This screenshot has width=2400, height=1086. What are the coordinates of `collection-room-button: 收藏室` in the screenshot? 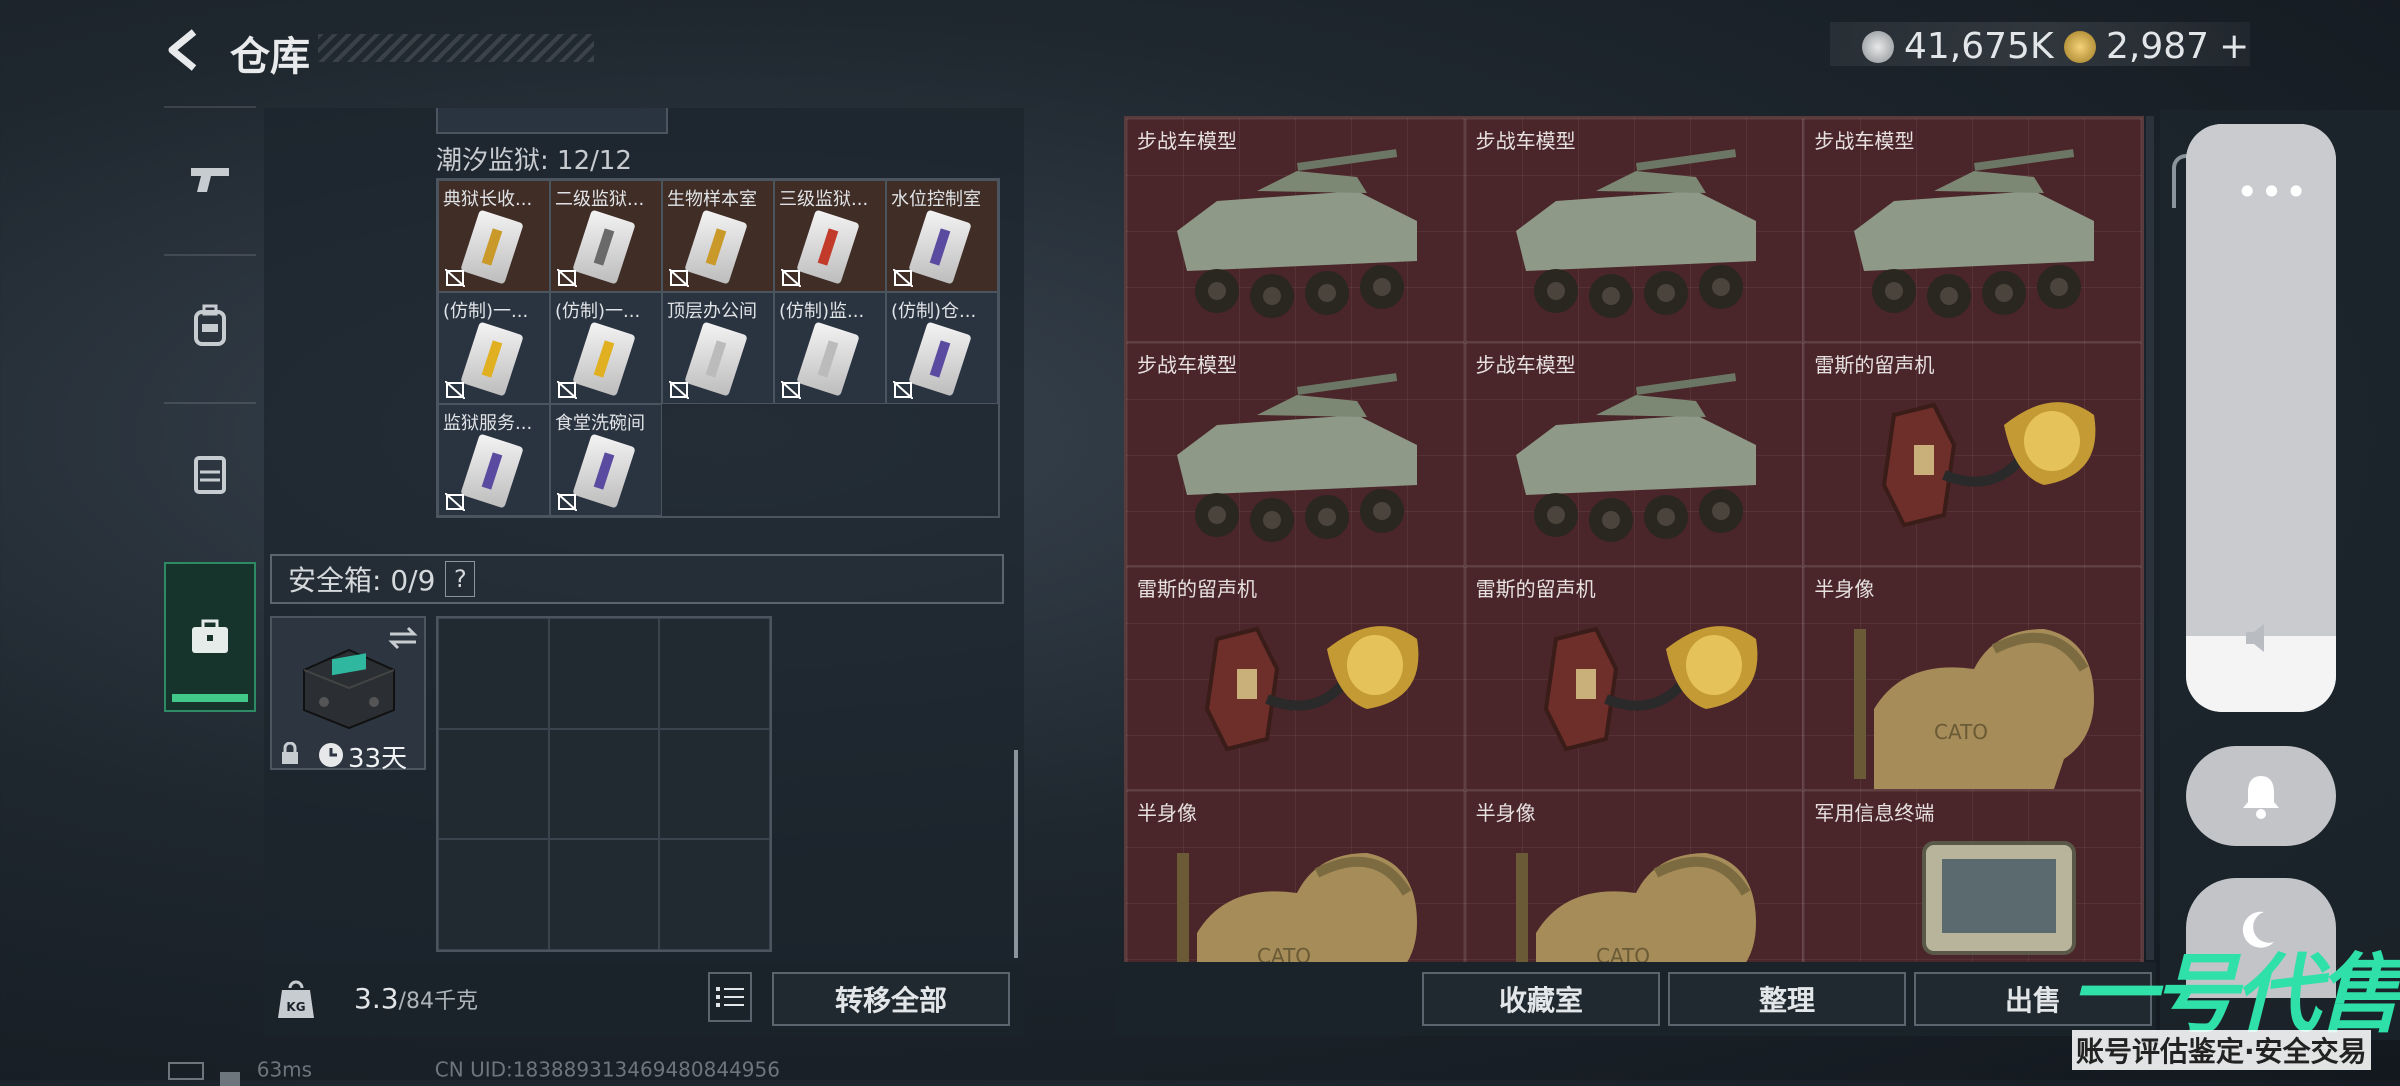 It's located at (1541, 999).